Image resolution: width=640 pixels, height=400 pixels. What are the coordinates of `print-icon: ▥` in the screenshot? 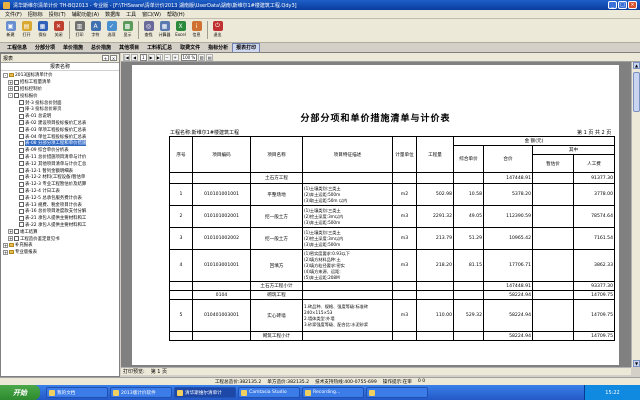 It's located at (202, 57).